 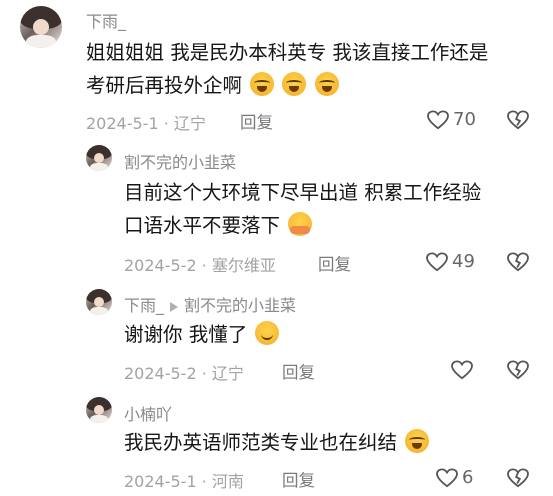 What do you see at coordinates (200, 264) in the screenshot?
I see `comment-meta: 2024-5-2 · 塞尔维亚` at bounding box center [200, 264].